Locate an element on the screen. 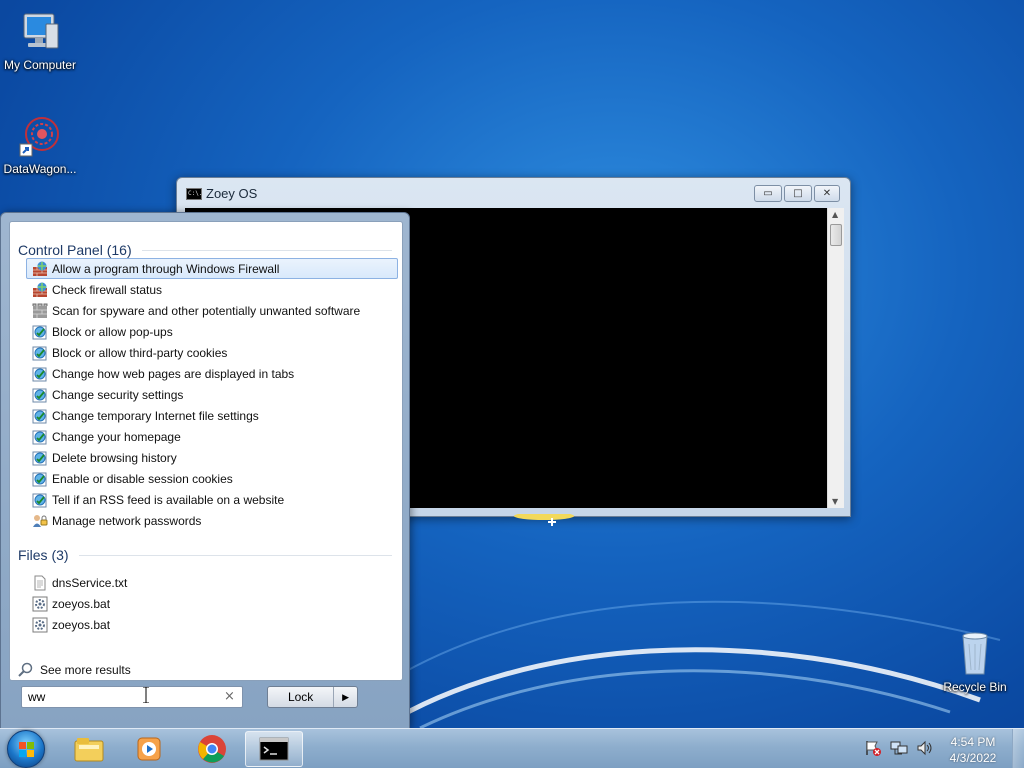 The width and height of the screenshot is (1024, 768). search-result-label: Allow a program through Windows Firewall is located at coordinates (166, 268).